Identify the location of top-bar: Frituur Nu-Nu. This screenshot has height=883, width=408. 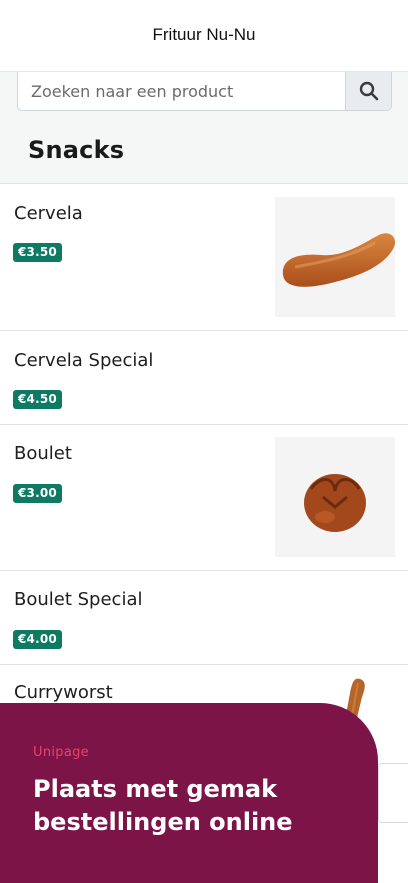
(204, 36).